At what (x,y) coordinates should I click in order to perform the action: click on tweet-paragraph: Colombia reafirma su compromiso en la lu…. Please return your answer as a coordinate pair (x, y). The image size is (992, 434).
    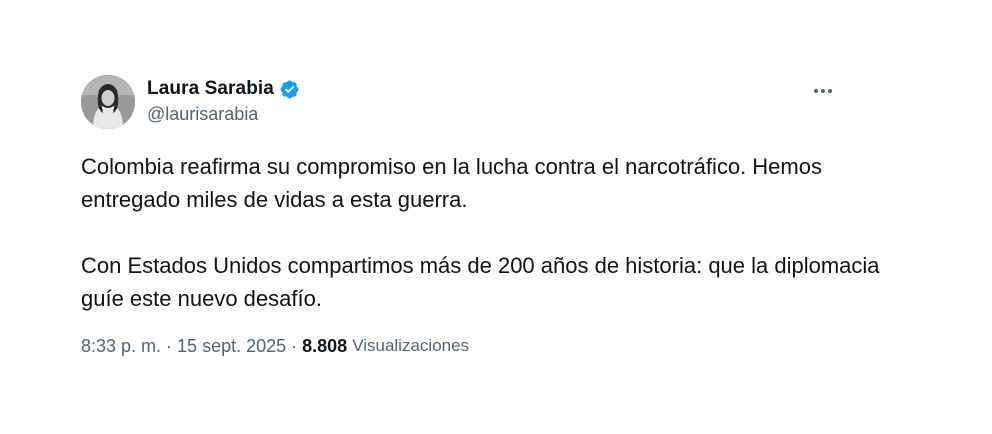
    Looking at the image, I should click on (451, 183).